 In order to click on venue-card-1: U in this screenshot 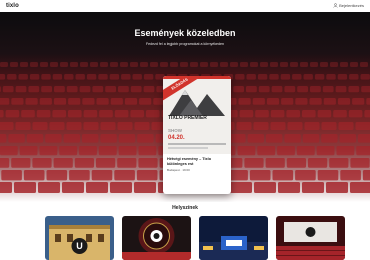, I will do `click(79, 238)`.